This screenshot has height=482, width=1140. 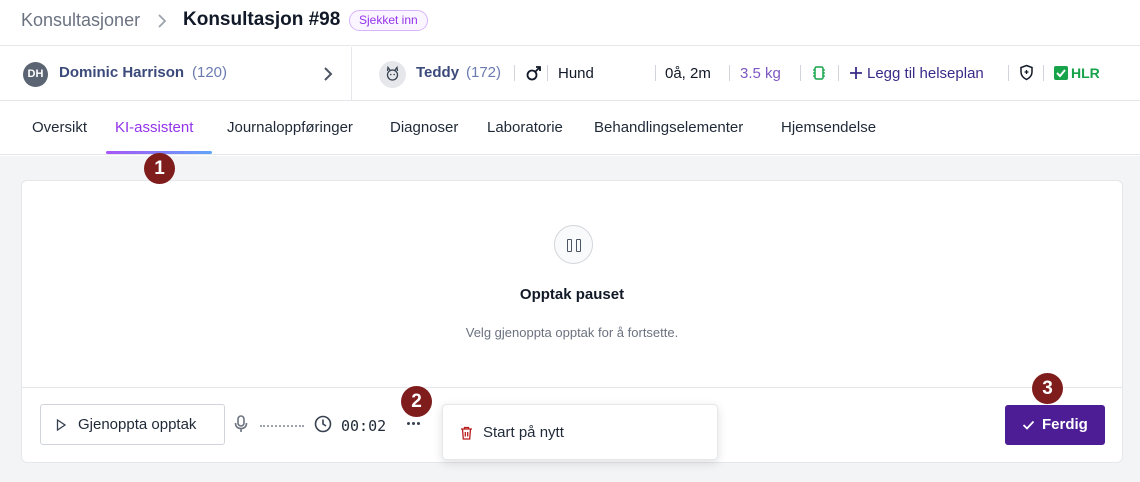 What do you see at coordinates (364, 426) in the screenshot?
I see `recording-timer: 00:02` at bounding box center [364, 426].